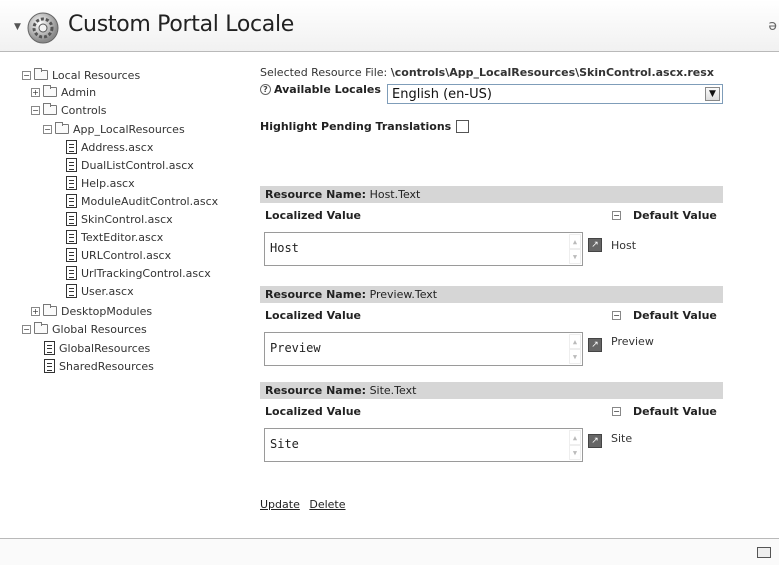 The image size is (779, 565). Describe the element at coordinates (107, 311) in the screenshot. I see `tree-item-label: DesktopModules` at that location.